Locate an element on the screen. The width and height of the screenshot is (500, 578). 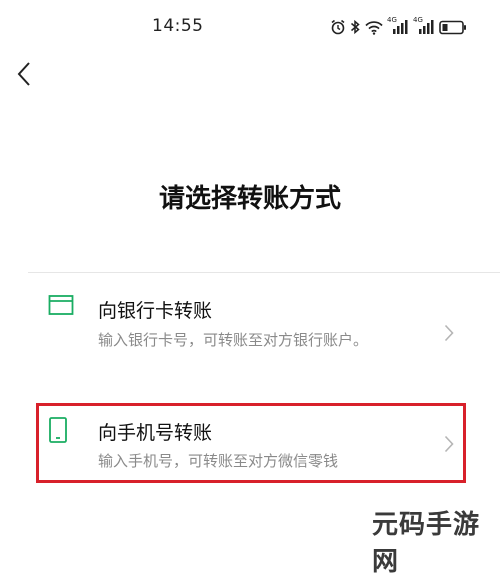
watermark: 元码手游网 is located at coordinates (426, 543).